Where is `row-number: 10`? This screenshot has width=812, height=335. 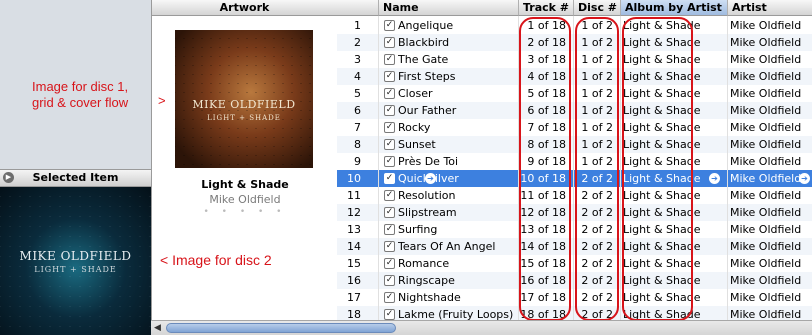
row-number: 10 is located at coordinates (354, 178).